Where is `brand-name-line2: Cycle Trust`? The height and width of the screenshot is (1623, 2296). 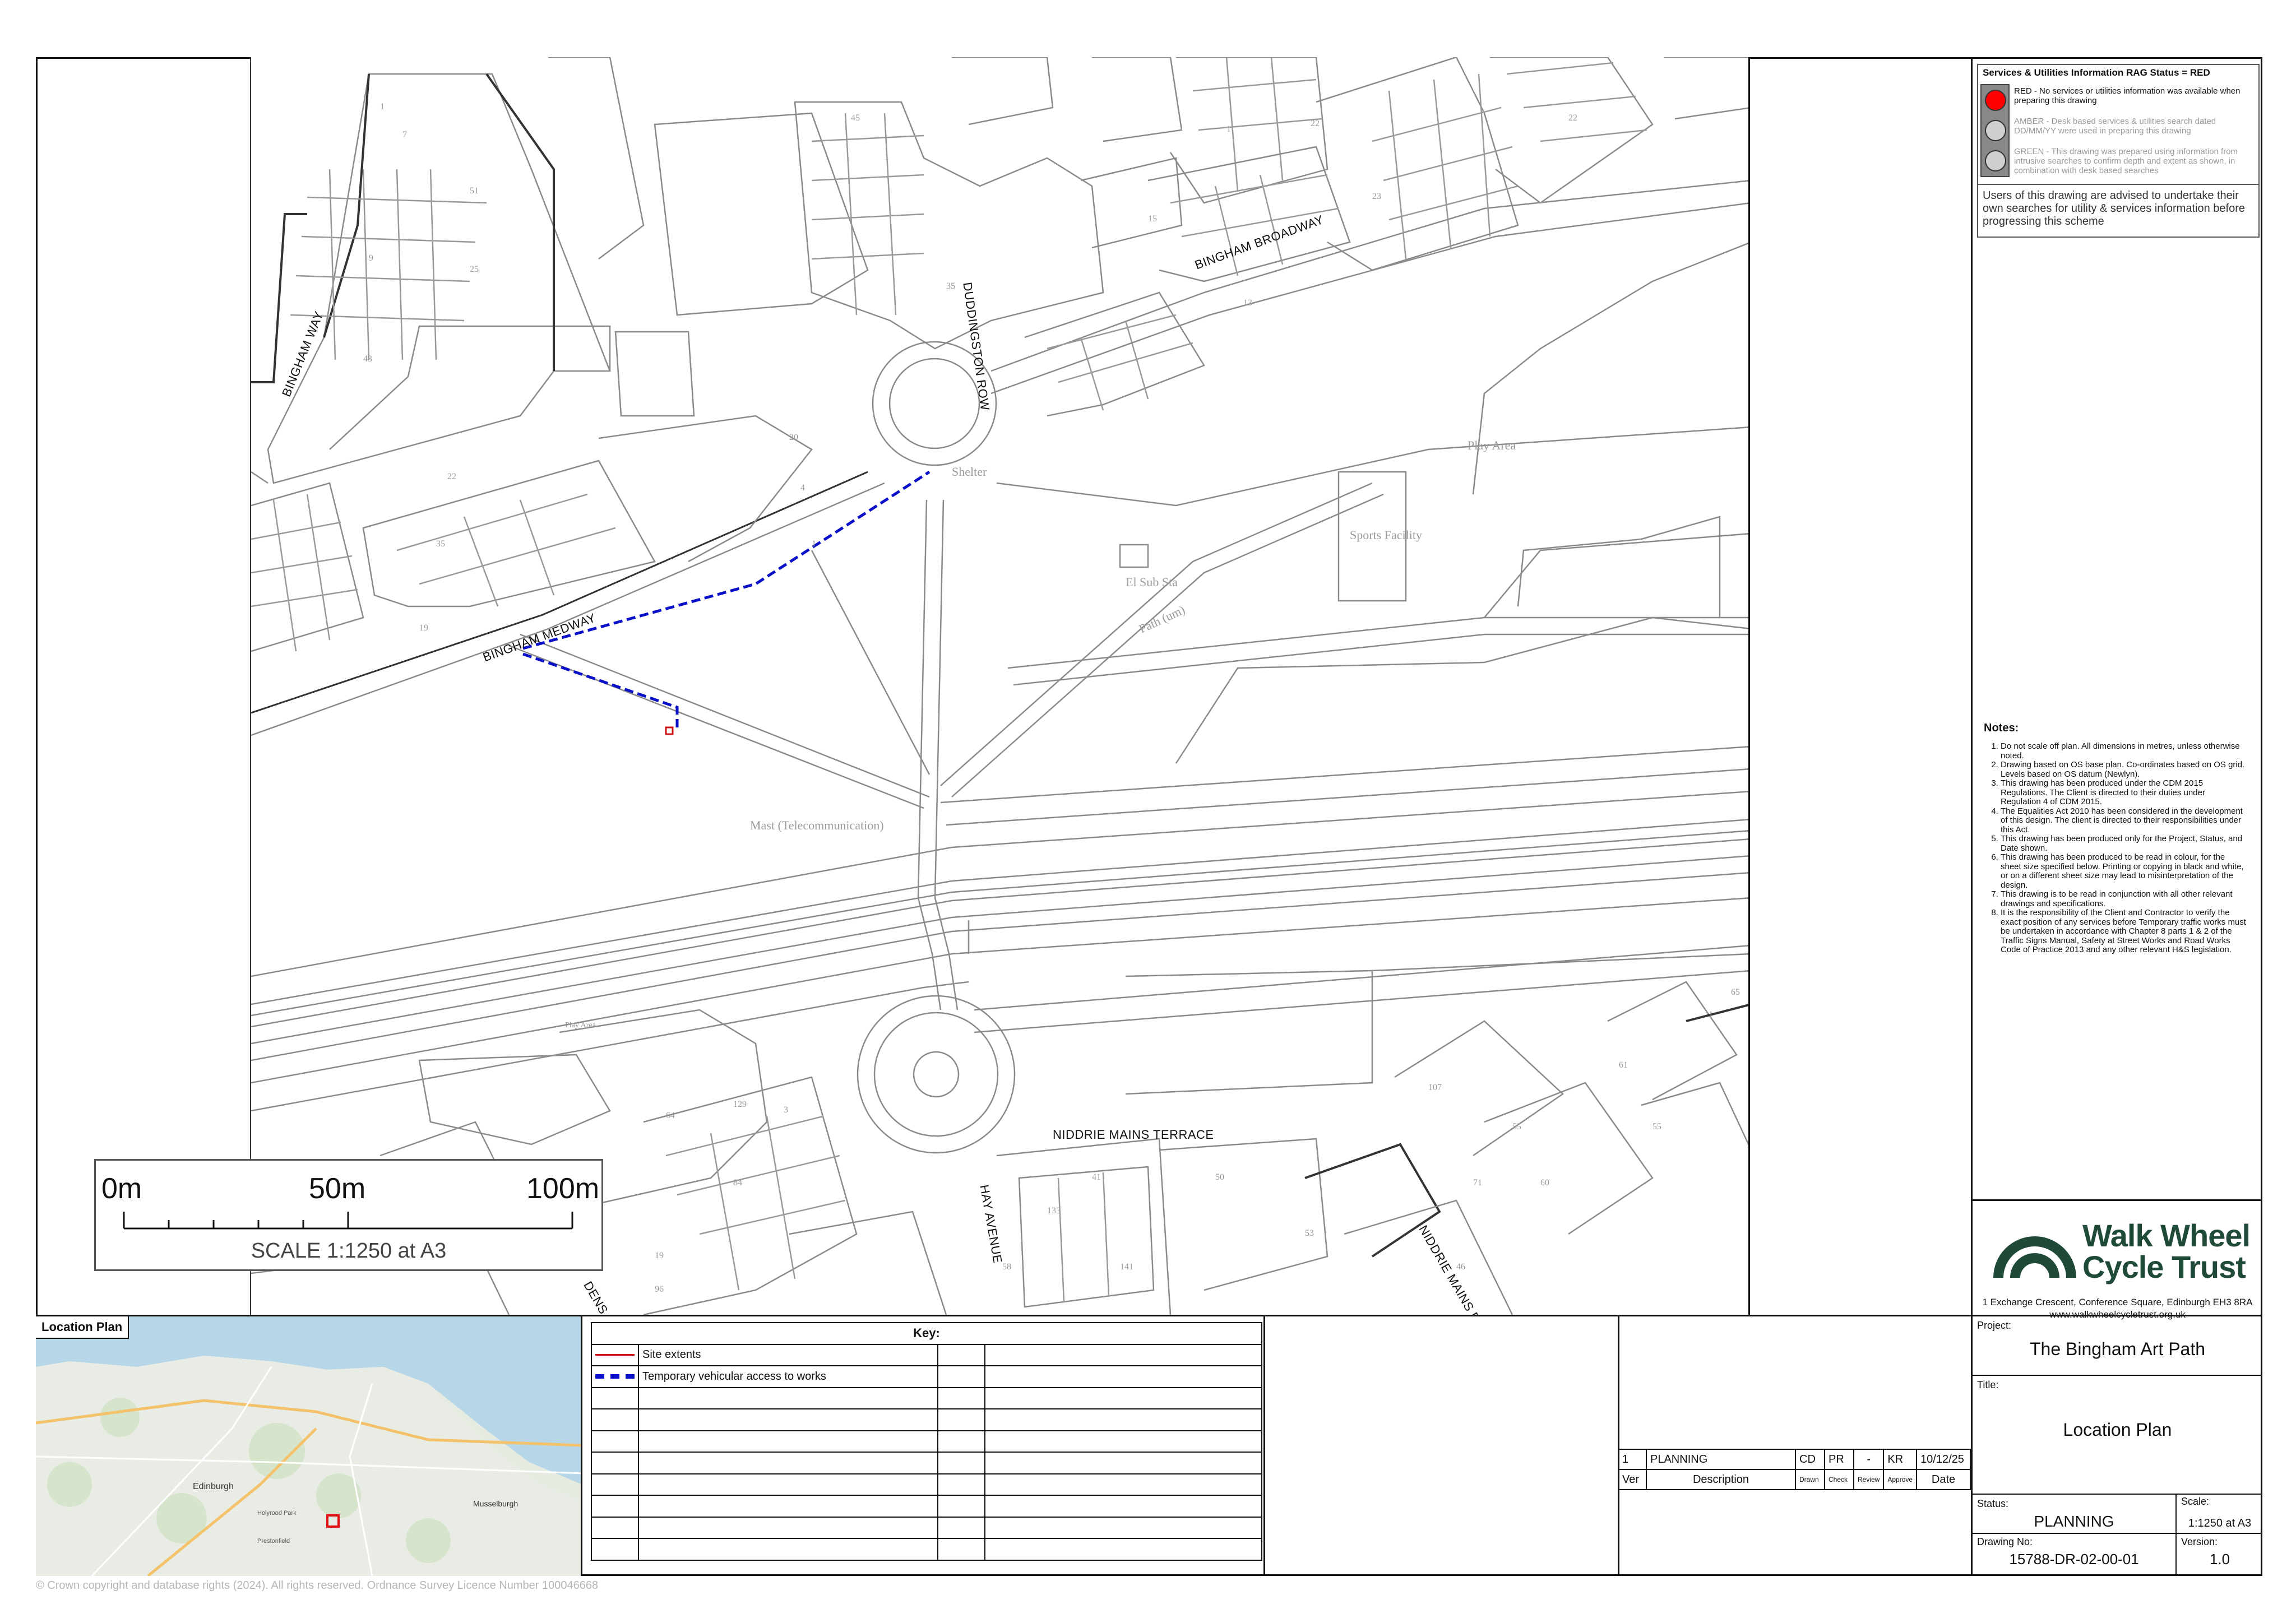 brand-name-line2: Cycle Trust is located at coordinates (2164, 1267).